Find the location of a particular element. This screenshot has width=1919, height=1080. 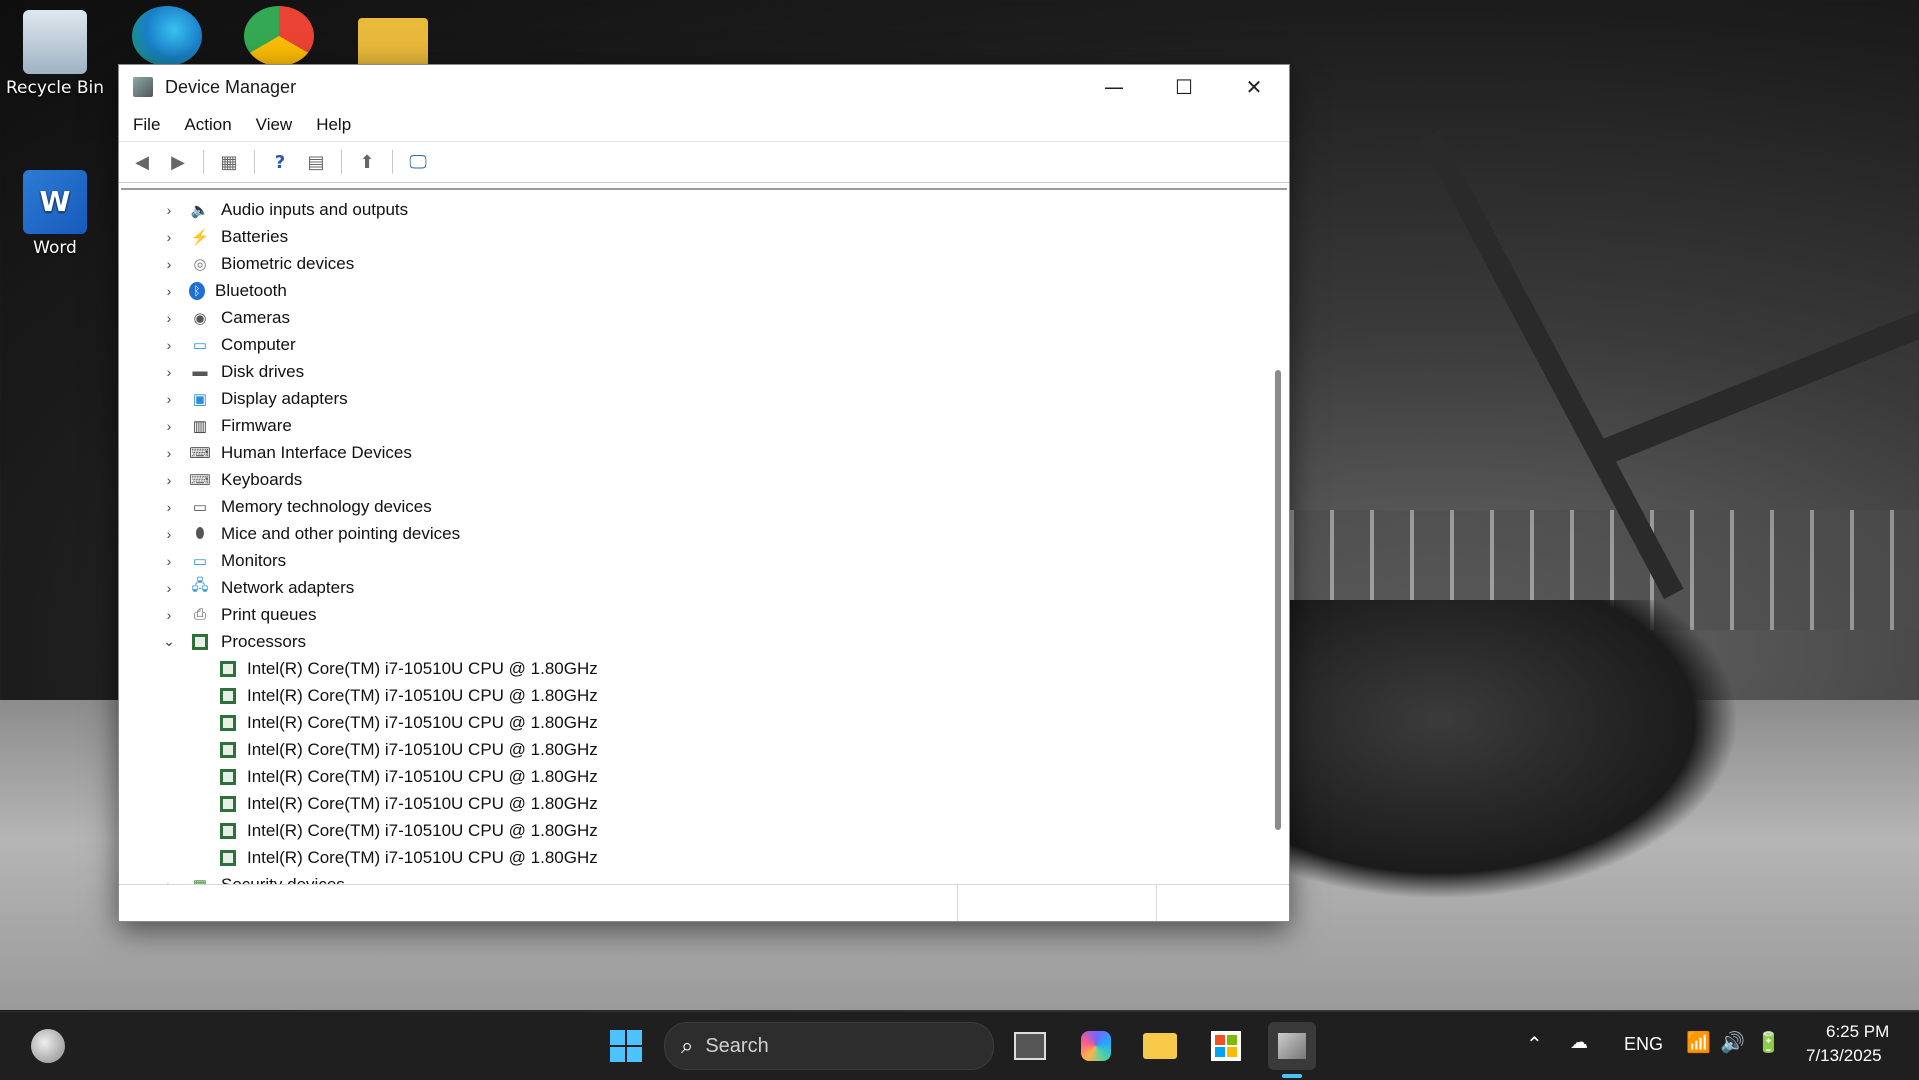

vertical-scrollbar is located at coordinates (1278, 600).